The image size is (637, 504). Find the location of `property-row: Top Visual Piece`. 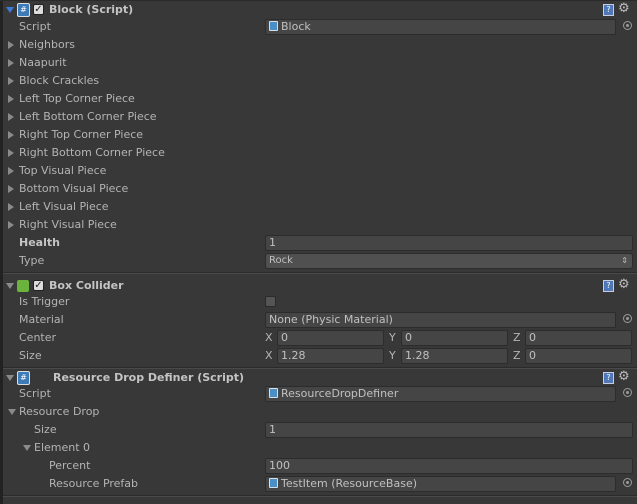

property-row: Top Visual Piece is located at coordinates (320, 171).